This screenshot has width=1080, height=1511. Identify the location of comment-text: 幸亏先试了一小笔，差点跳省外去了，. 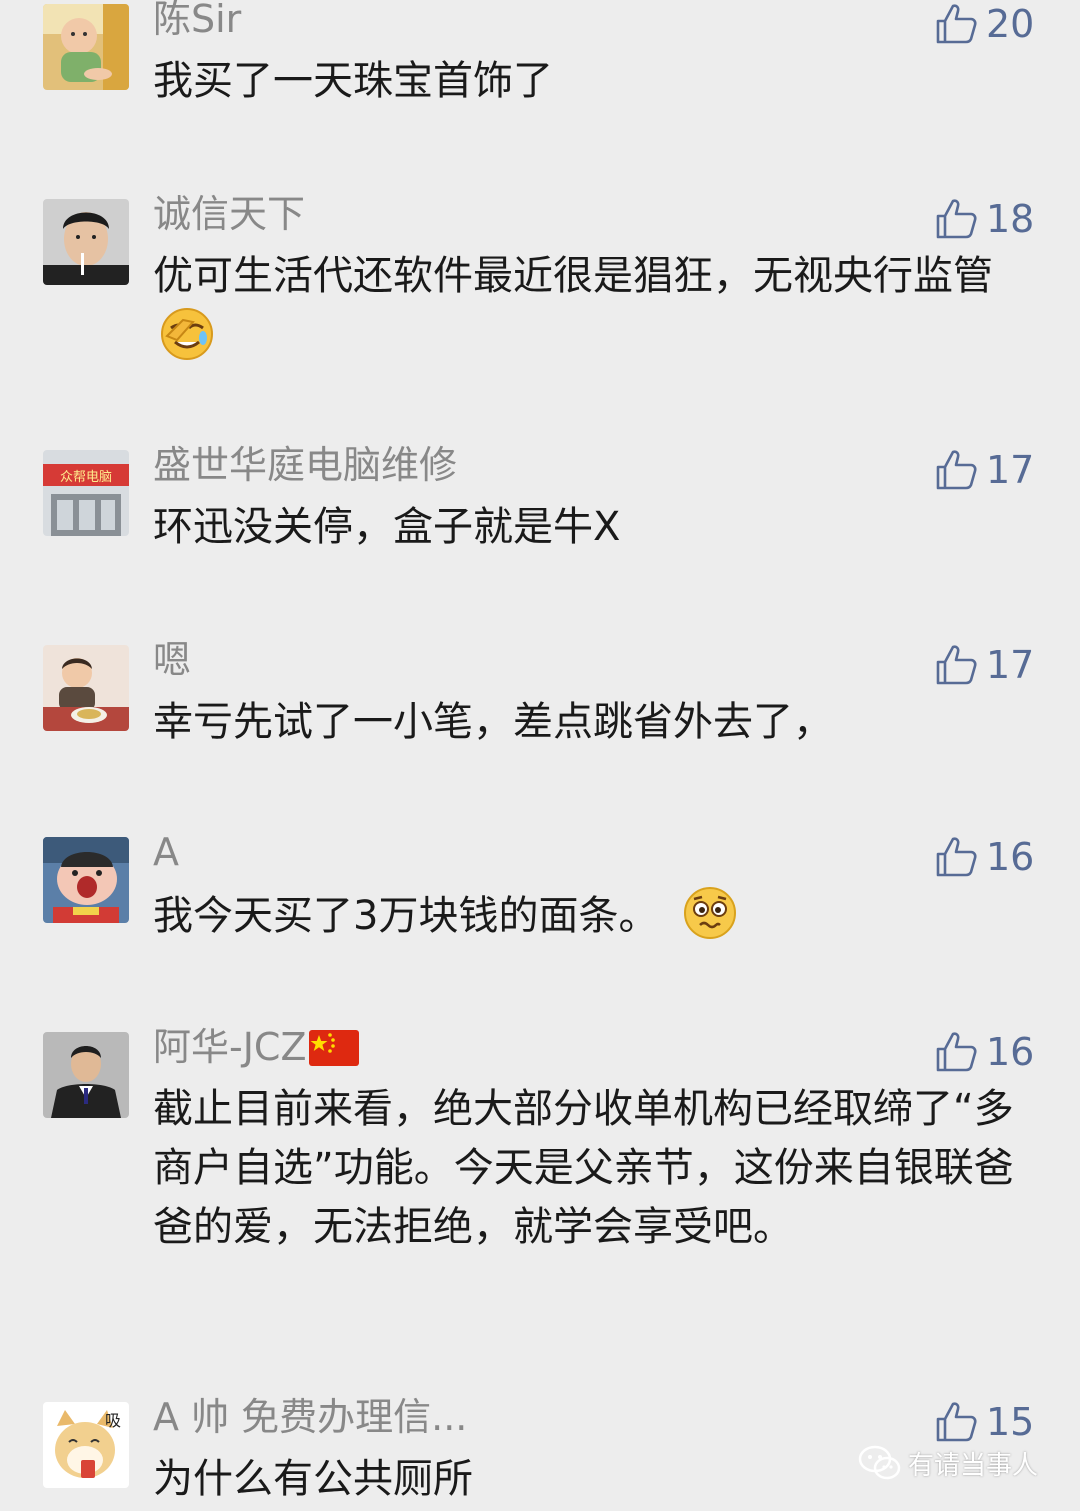
(493, 722).